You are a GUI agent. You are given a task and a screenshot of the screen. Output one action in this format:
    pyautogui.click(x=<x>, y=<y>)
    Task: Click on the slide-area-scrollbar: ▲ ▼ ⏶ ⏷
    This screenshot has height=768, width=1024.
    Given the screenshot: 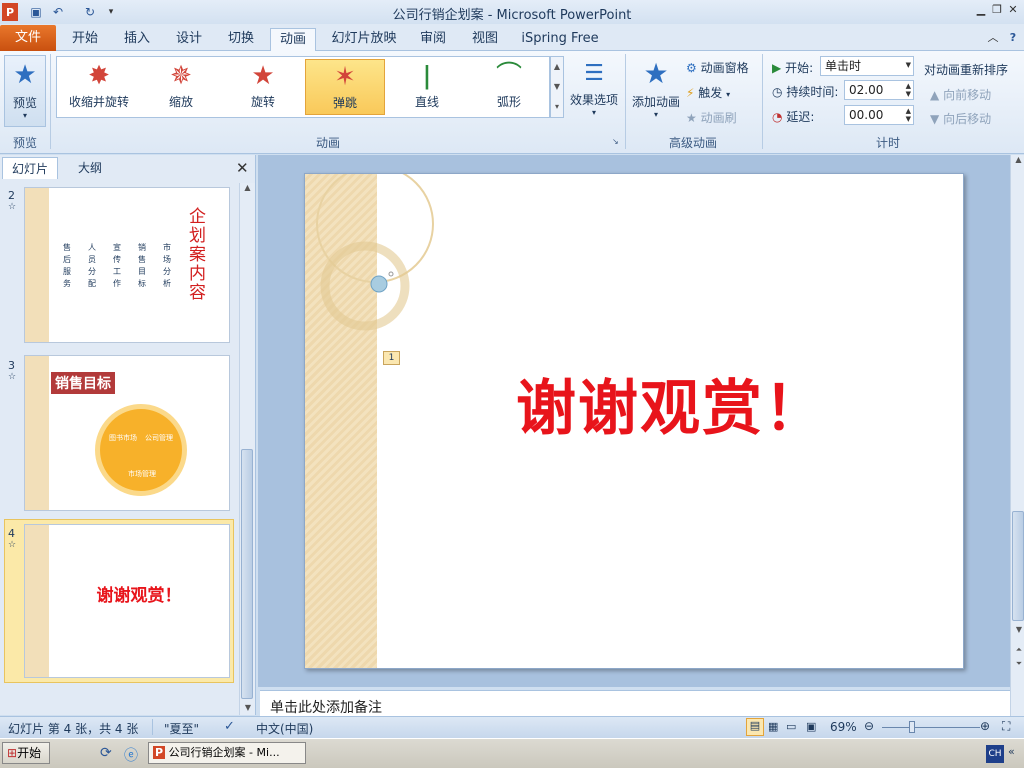 What is the action you would take?
    pyautogui.click(x=1017, y=436)
    